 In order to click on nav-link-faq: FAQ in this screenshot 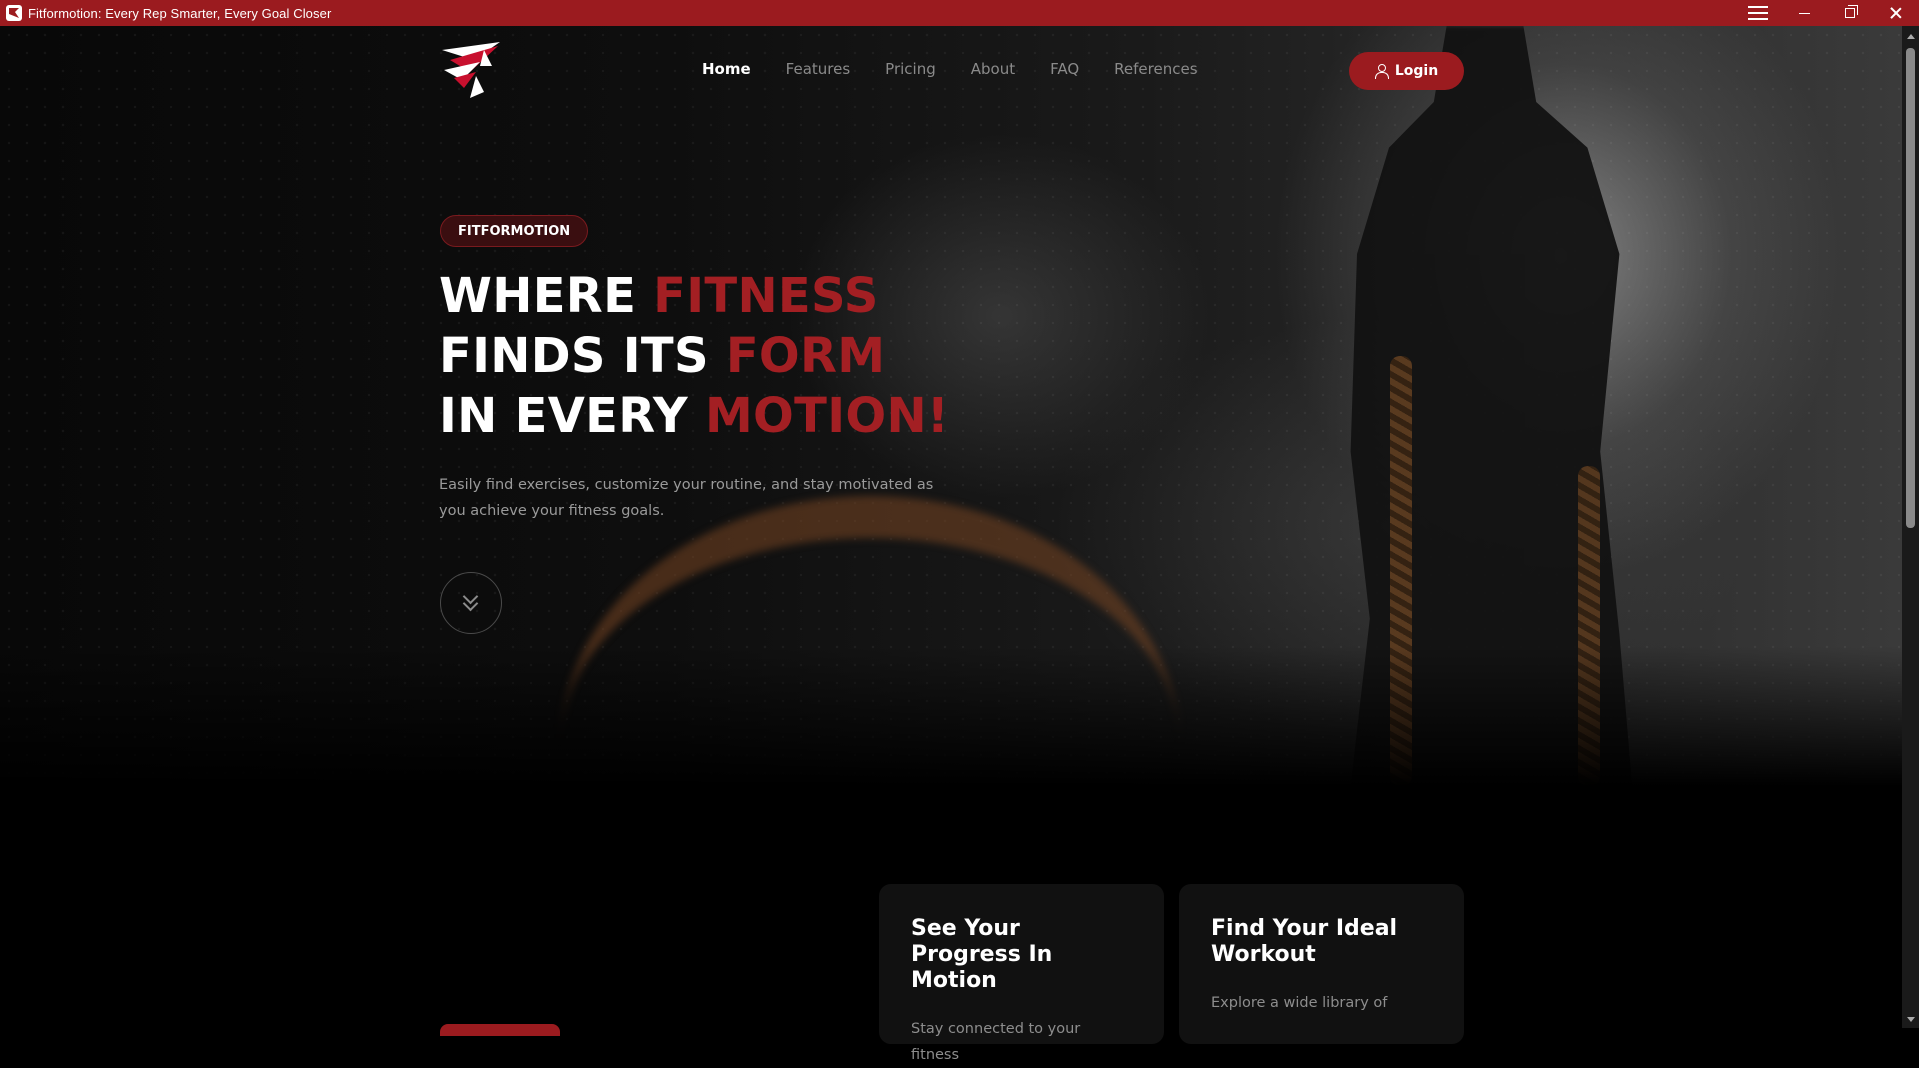, I will do `click(1064, 69)`.